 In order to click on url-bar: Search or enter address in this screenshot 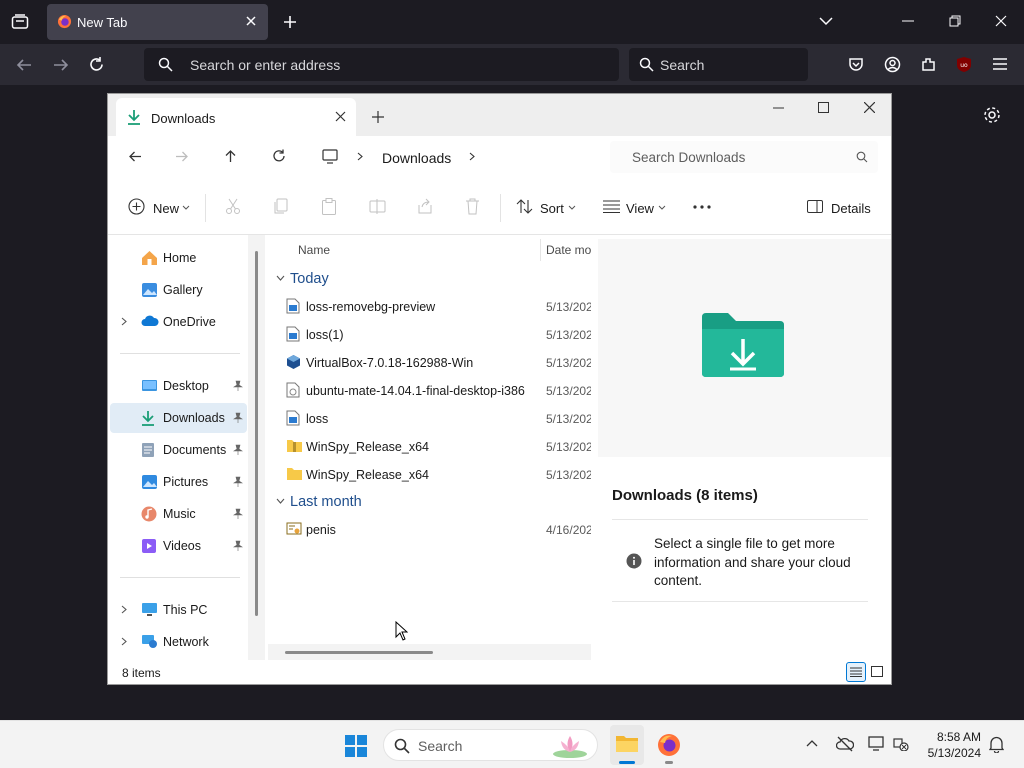, I will do `click(381, 64)`.